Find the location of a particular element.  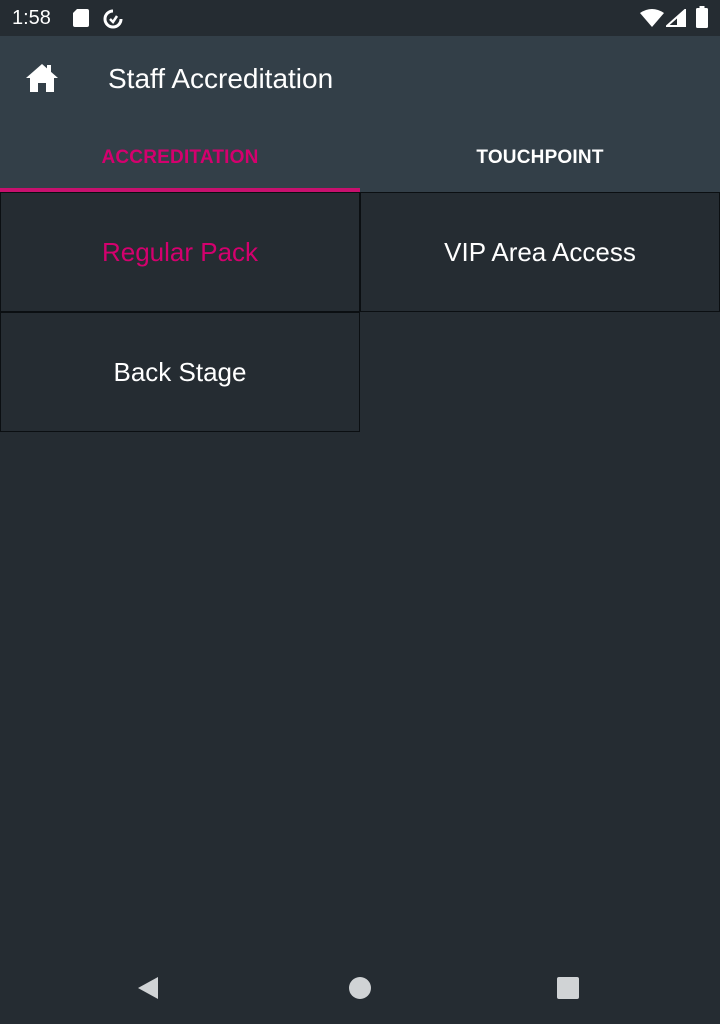

navigation-bar is located at coordinates (360, 988).